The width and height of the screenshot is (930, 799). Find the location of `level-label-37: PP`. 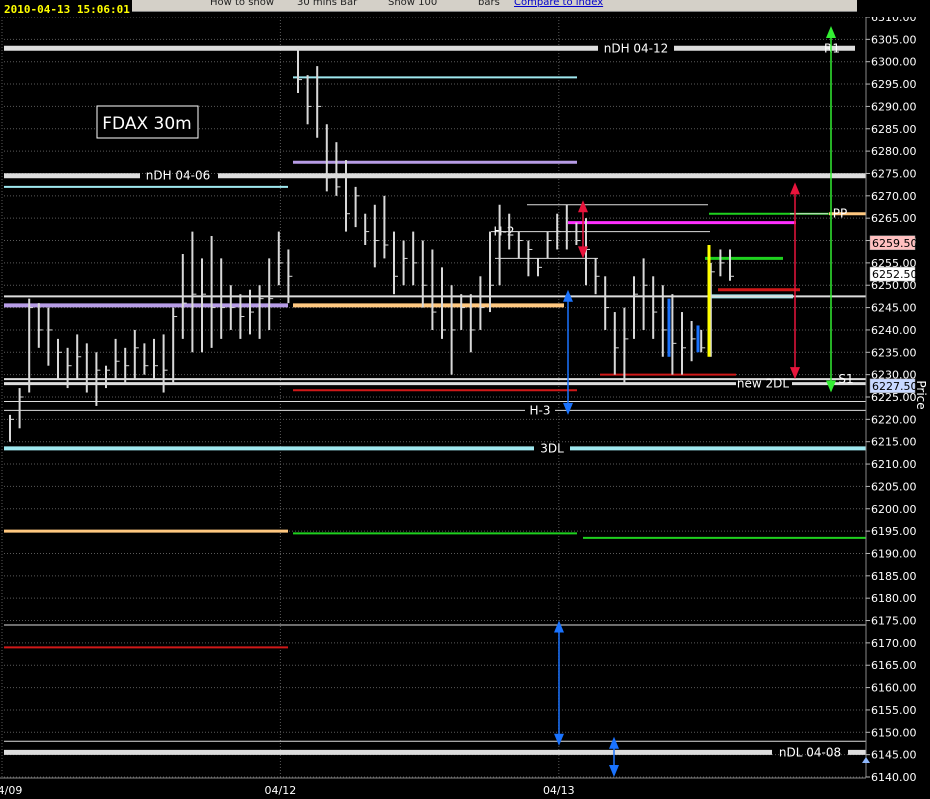

level-label-37: PP is located at coordinates (840, 214).